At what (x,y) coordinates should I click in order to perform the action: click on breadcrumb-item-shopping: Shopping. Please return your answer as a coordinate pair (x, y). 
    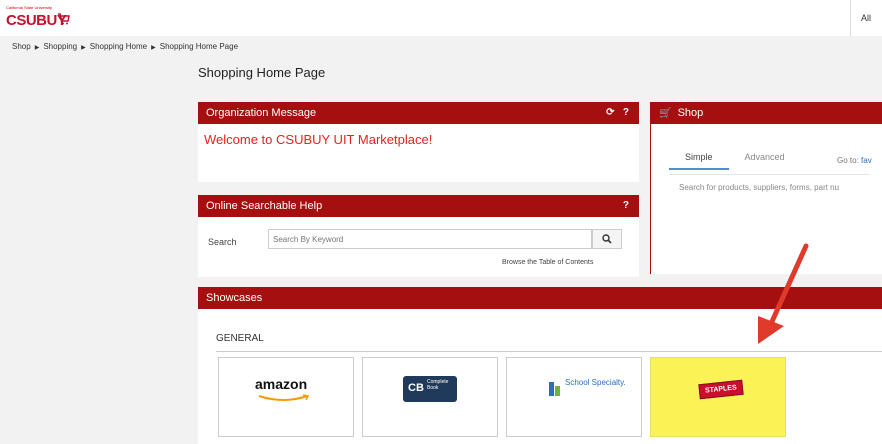
    Looking at the image, I should click on (60, 46).